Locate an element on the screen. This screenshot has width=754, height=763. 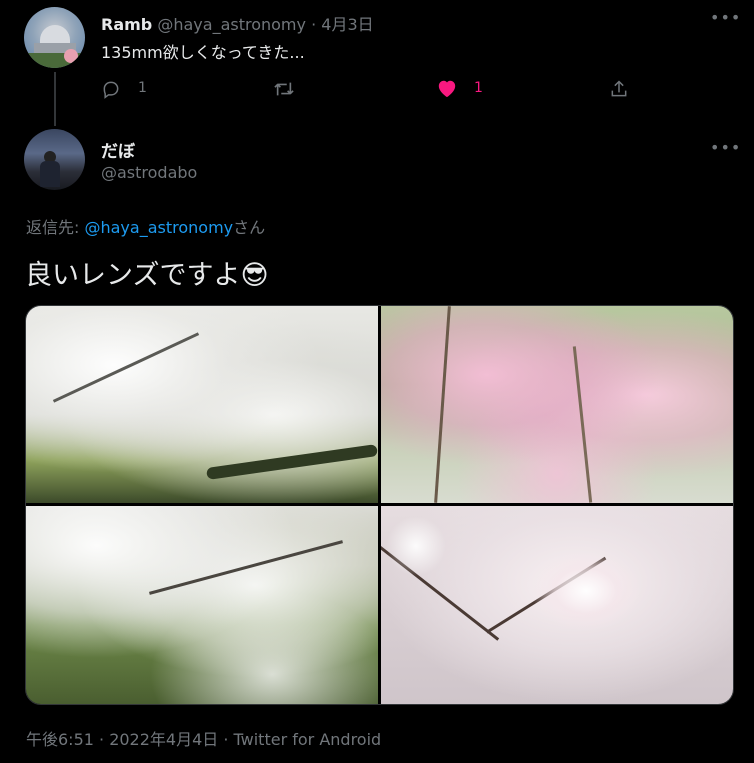
tweet-text: 良いレンズですよ😎 is located at coordinates (147, 275).